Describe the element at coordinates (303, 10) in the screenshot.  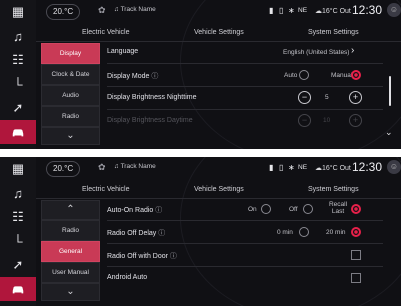
I see `network-label: NE` at that location.